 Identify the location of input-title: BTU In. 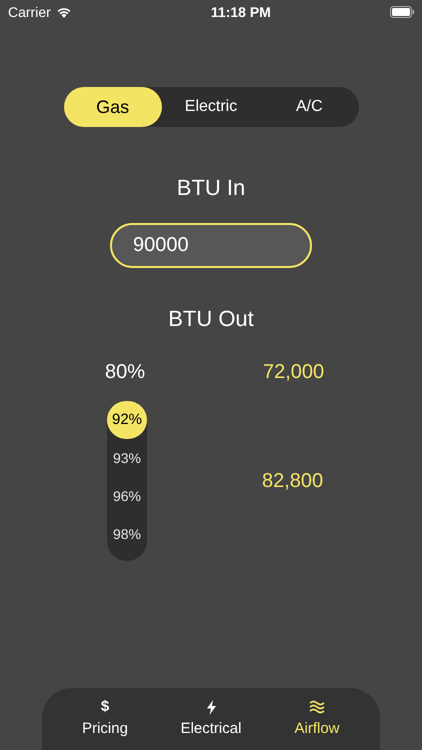
(211, 188).